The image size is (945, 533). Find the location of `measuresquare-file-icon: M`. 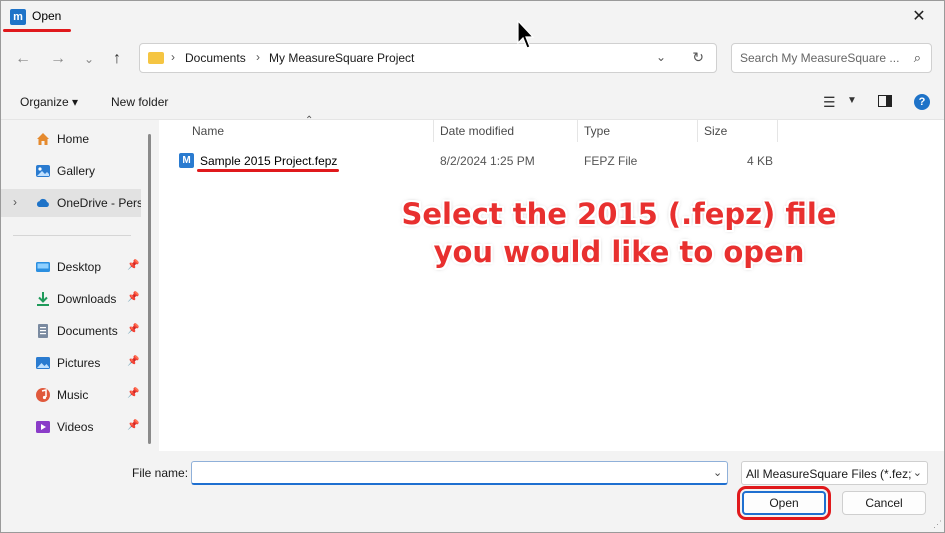

measuresquare-file-icon: M is located at coordinates (186, 160).